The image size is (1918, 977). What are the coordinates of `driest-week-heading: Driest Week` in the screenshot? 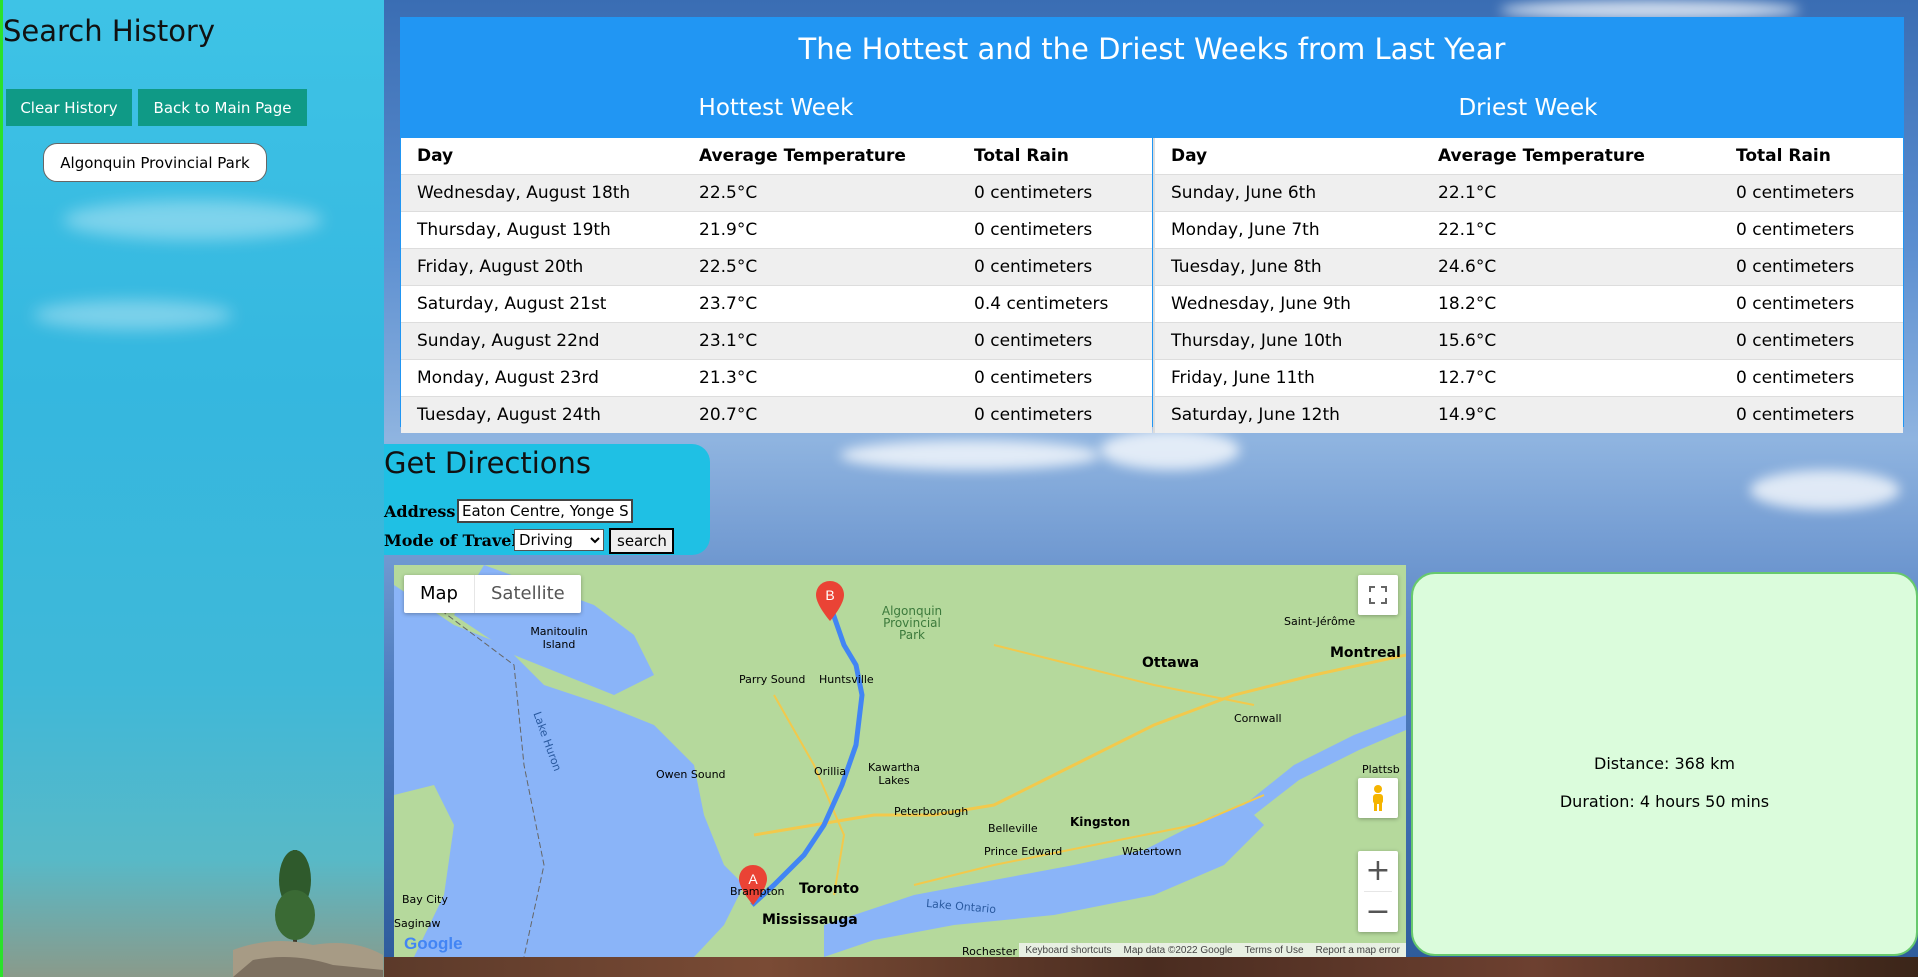 It's located at (1528, 108).